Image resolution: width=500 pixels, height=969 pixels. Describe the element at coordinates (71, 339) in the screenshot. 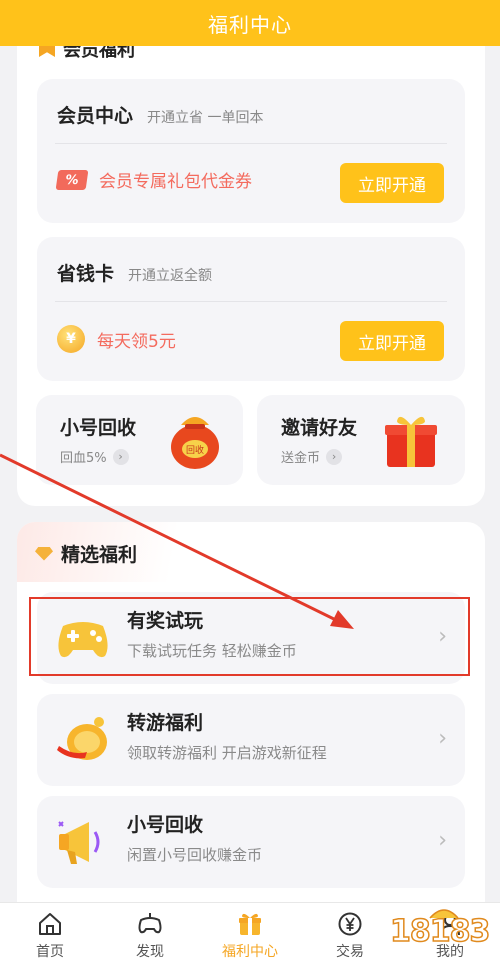

I see `coin-icon: ¥` at that location.